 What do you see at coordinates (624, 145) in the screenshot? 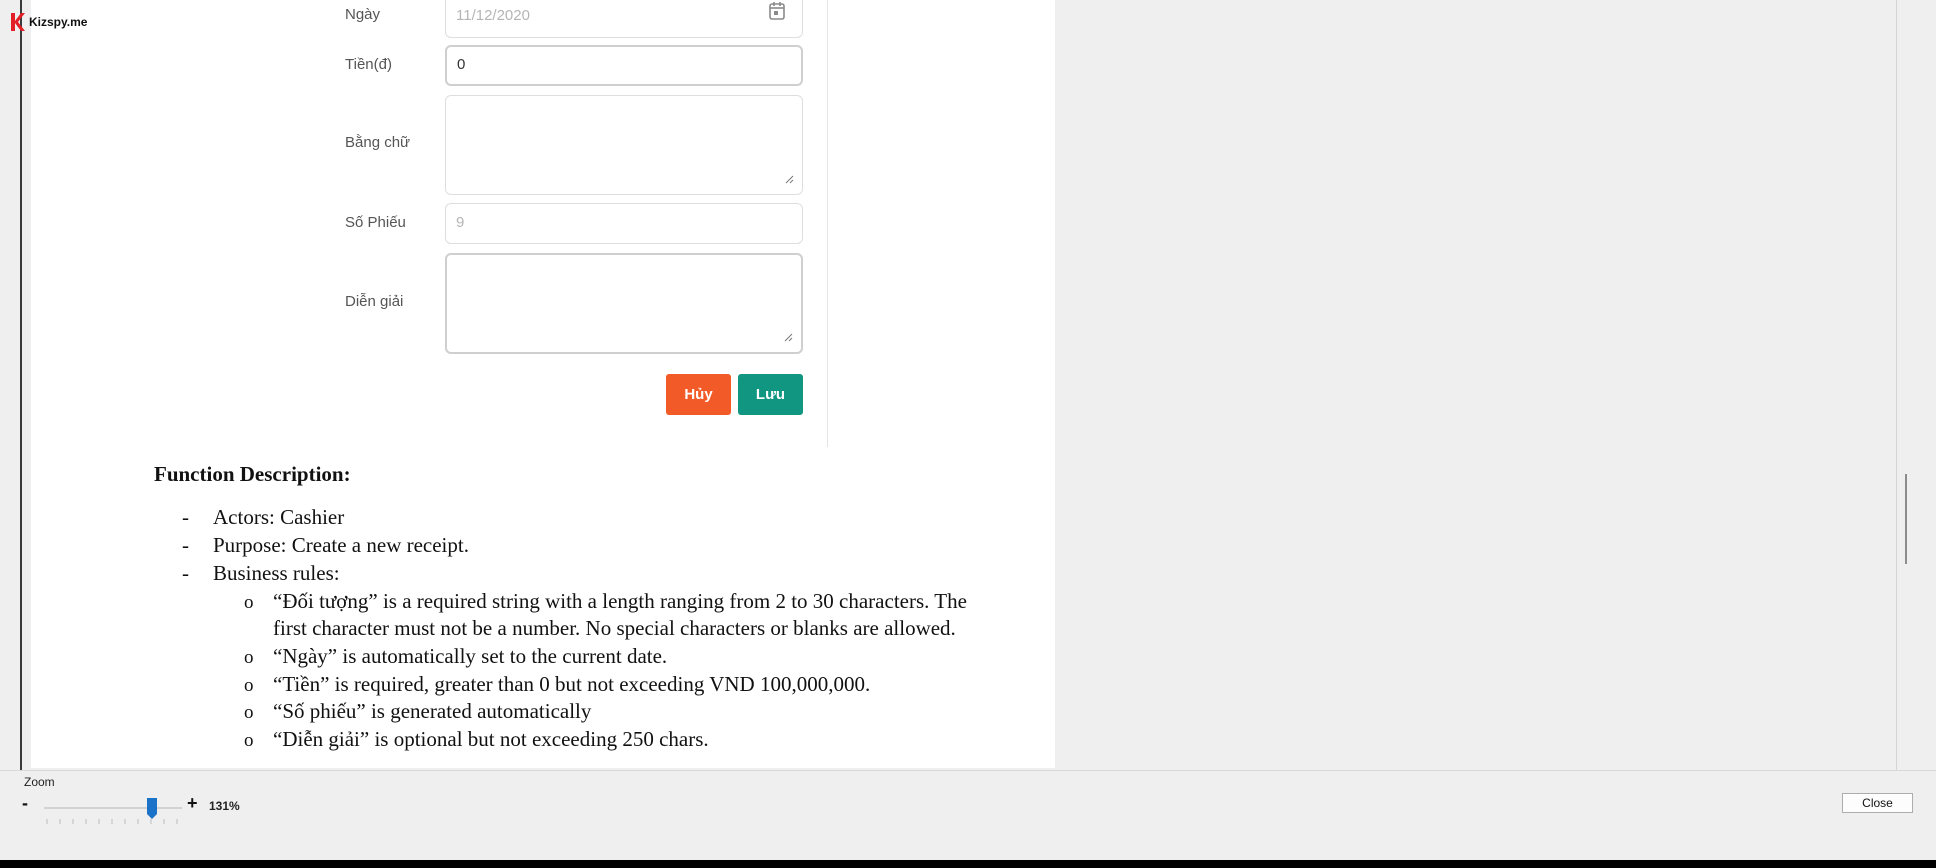
I see `bang-chu-textarea` at bounding box center [624, 145].